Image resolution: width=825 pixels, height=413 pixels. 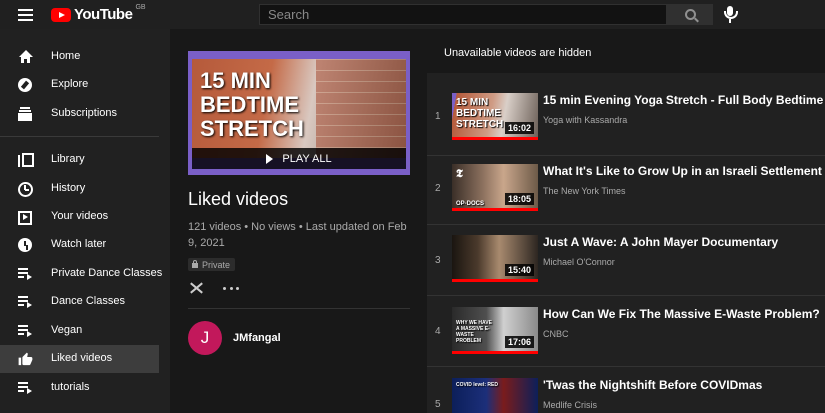 I want to click on channel-name: Yoga with Kassandra, so click(x=585, y=120).